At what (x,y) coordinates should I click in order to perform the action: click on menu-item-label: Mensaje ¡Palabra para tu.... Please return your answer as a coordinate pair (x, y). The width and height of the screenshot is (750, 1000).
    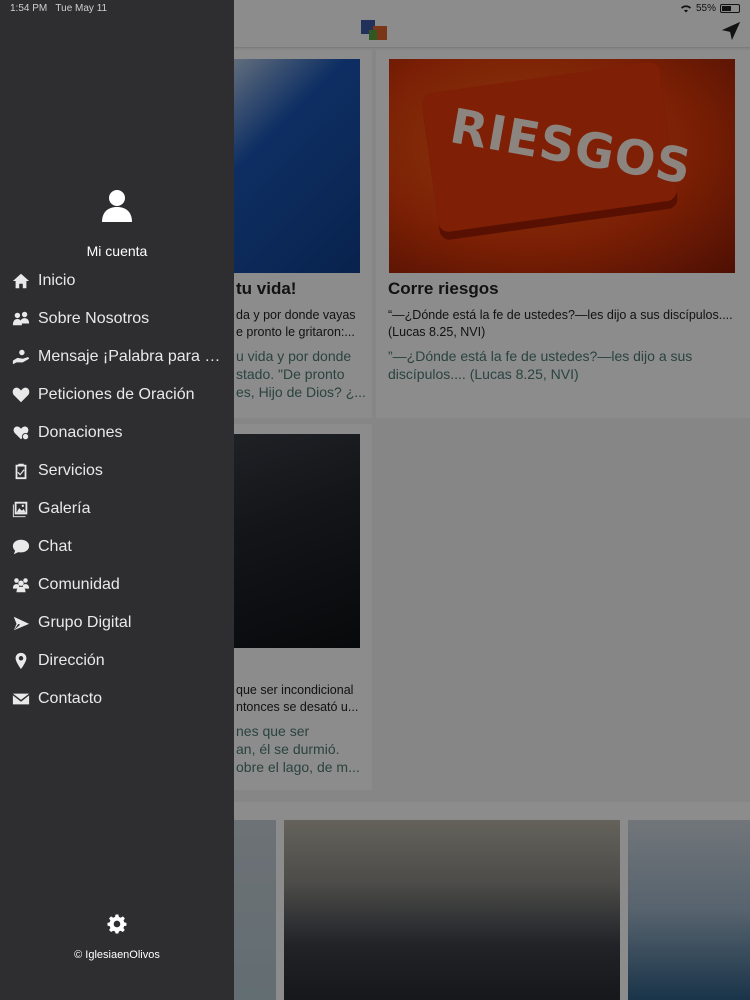
    Looking at the image, I should click on (131, 356).